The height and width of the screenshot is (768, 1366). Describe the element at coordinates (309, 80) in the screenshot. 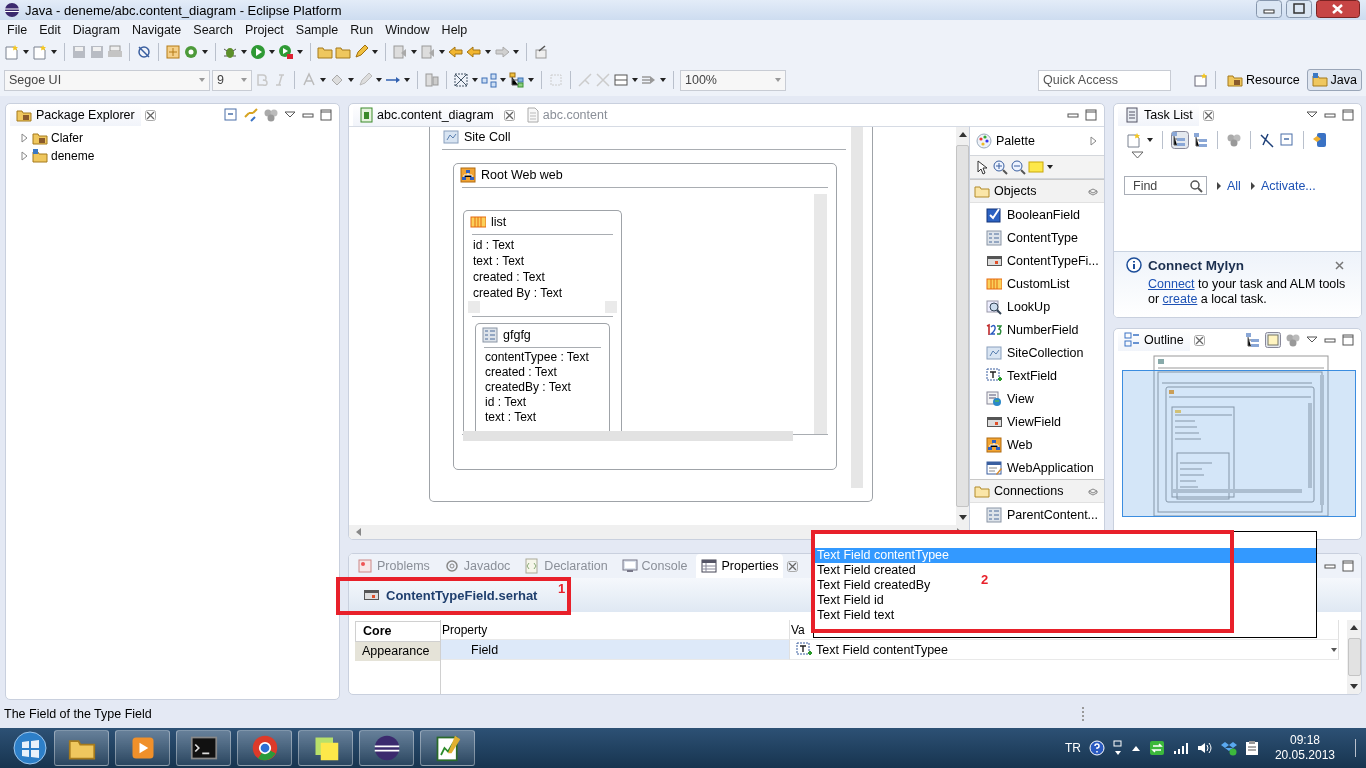

I see `font-color-icon` at that location.